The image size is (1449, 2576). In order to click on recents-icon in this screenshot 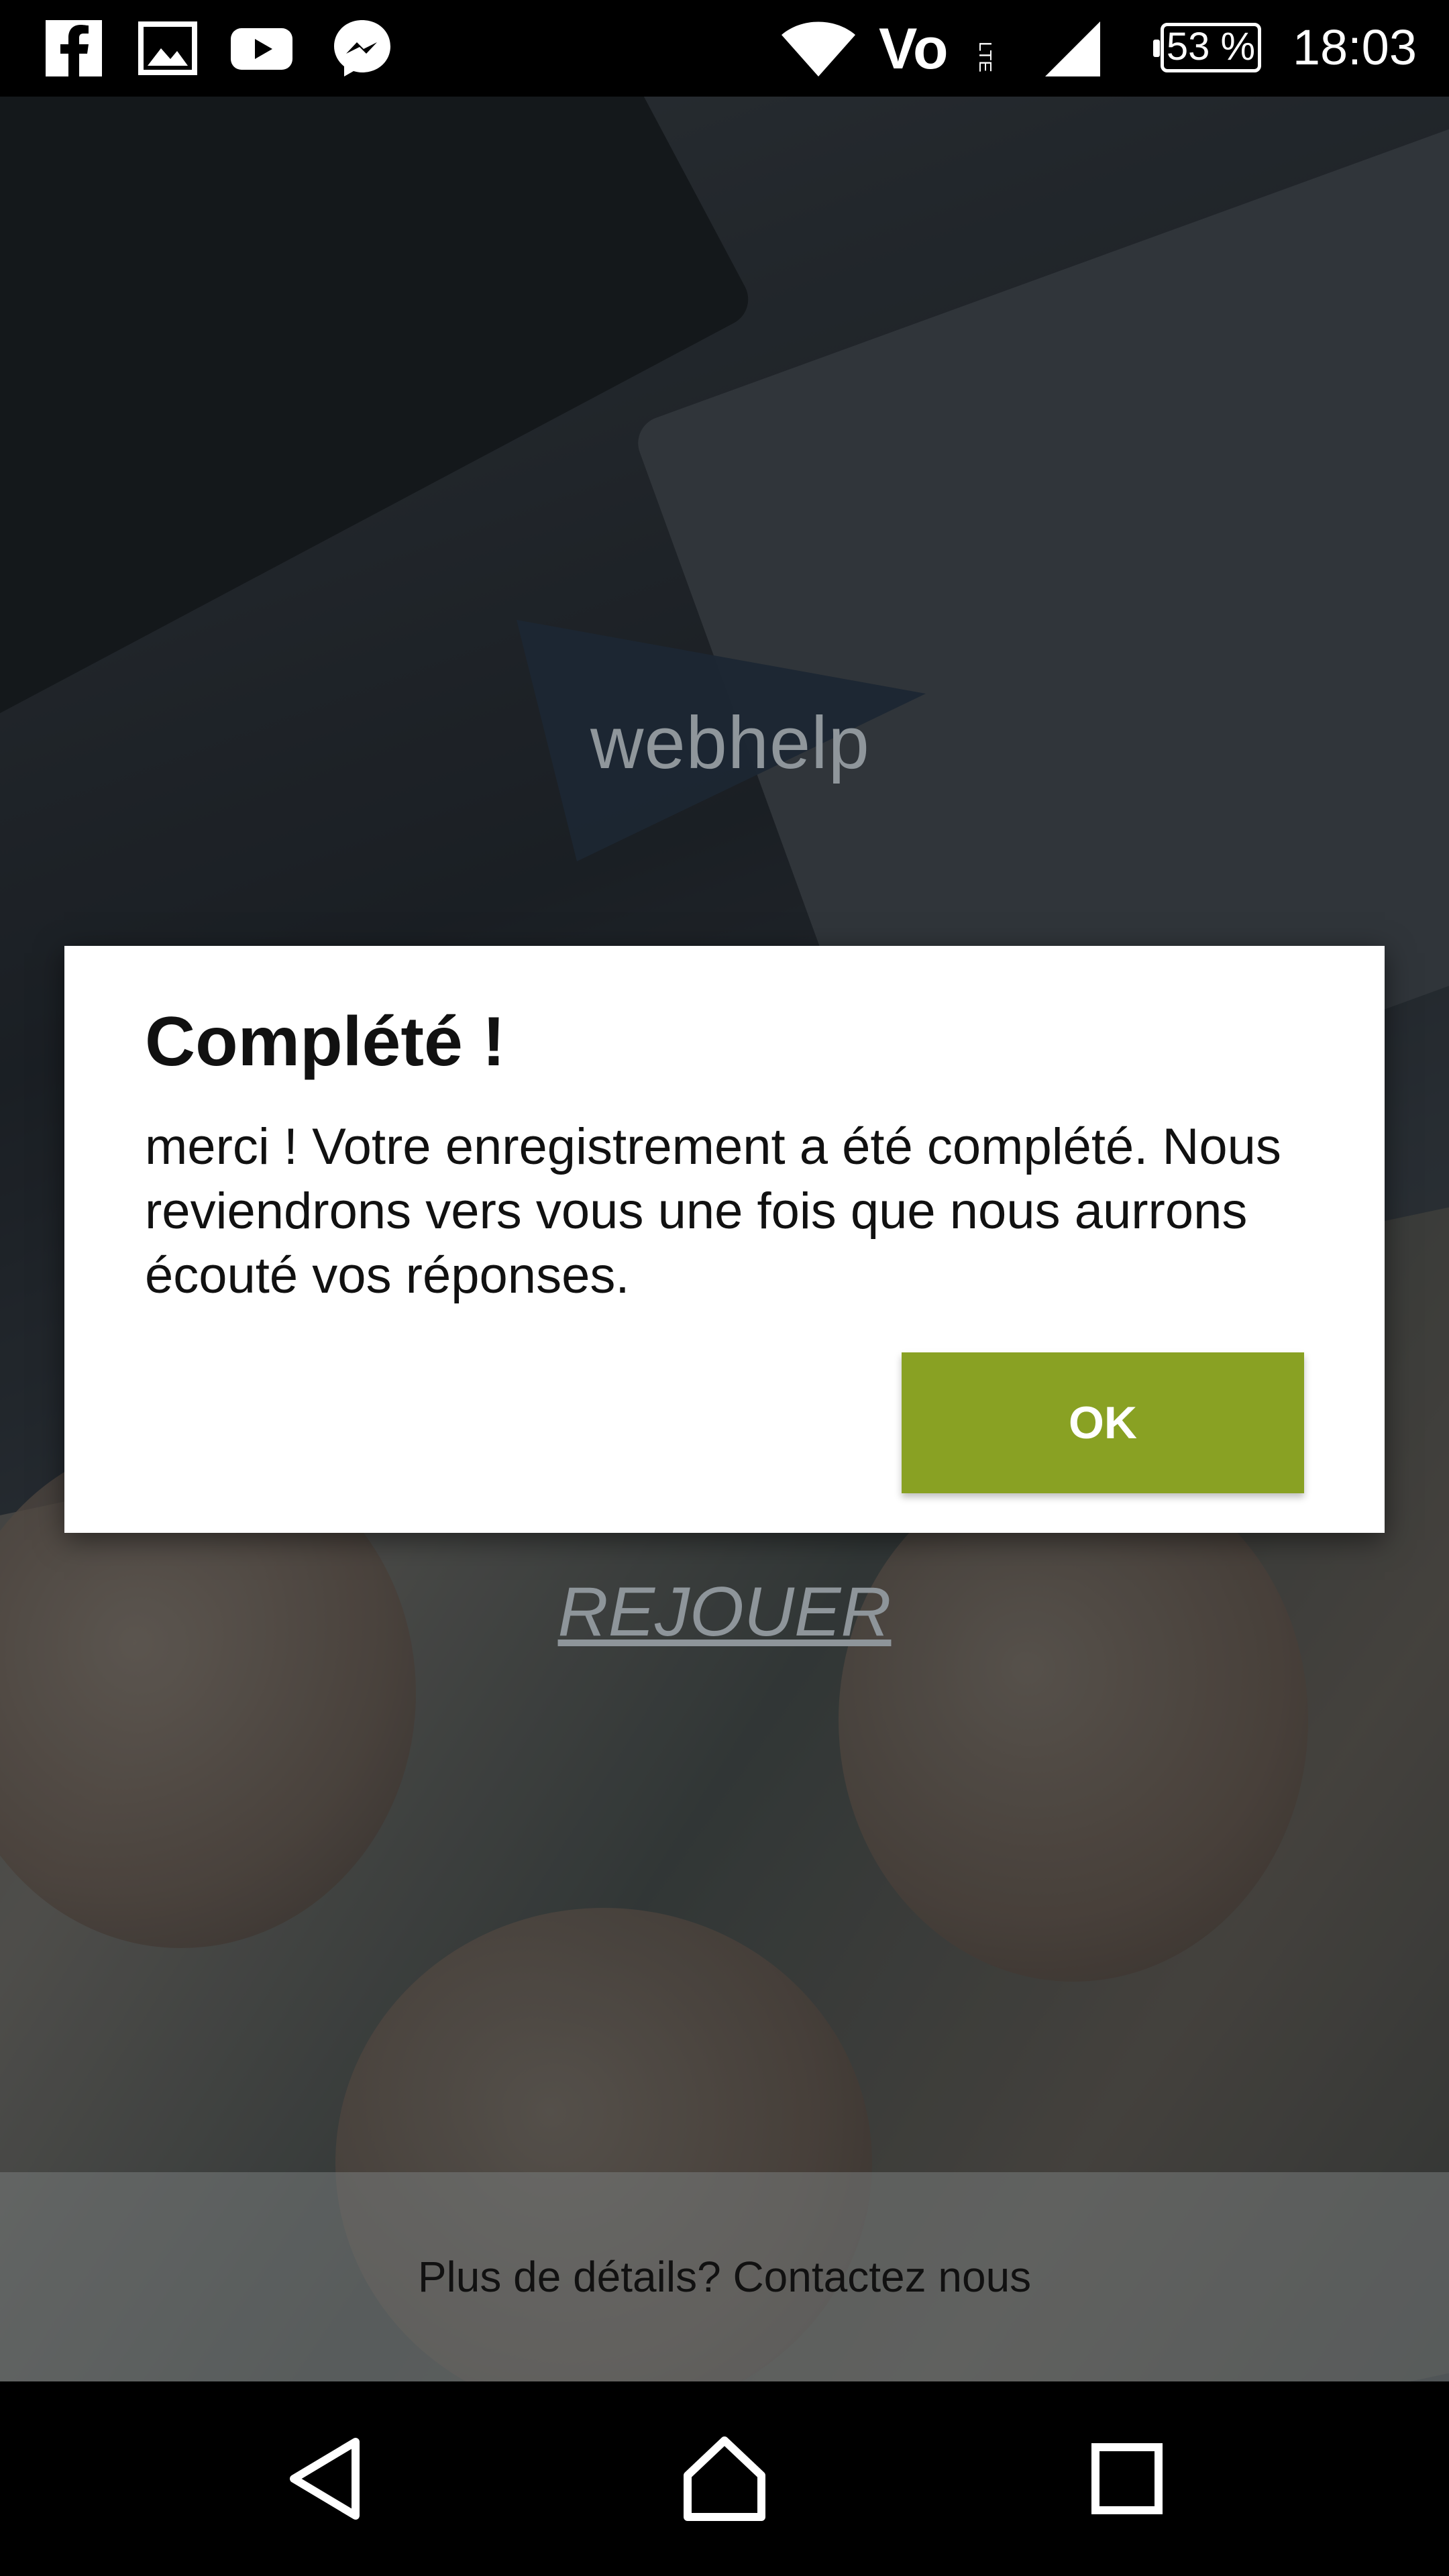, I will do `click(1127, 2478)`.